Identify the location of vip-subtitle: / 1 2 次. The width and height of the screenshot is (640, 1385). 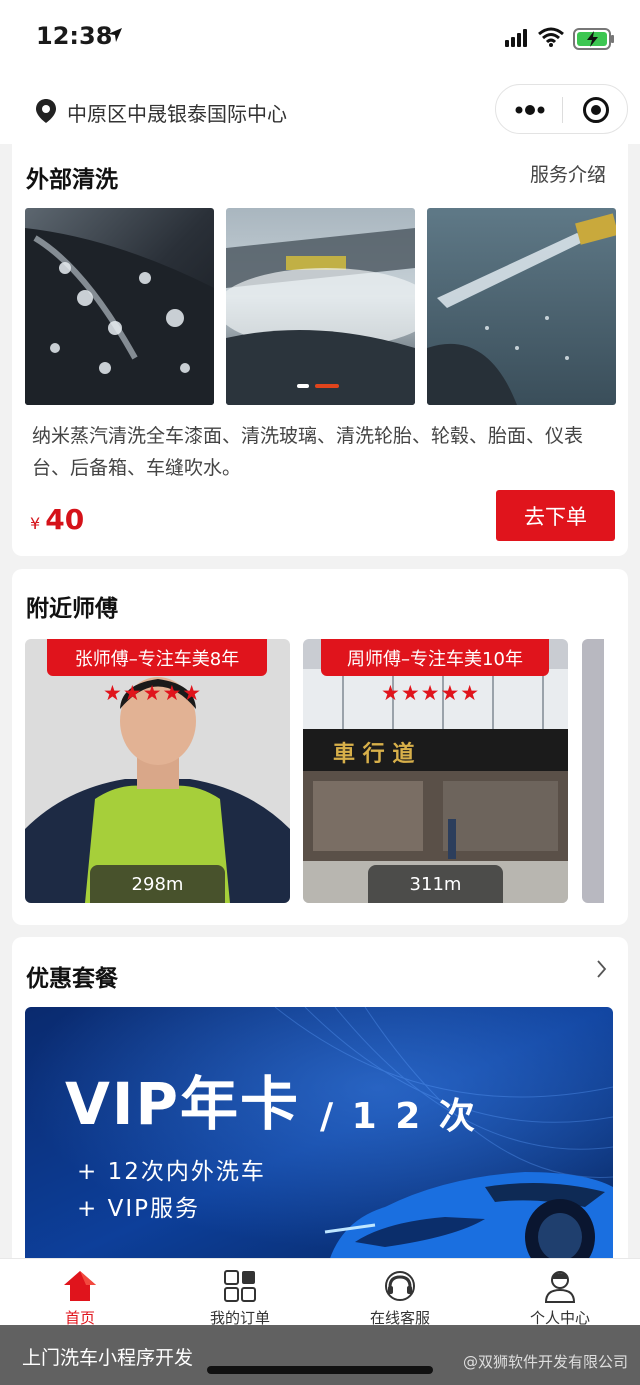
(399, 1116).